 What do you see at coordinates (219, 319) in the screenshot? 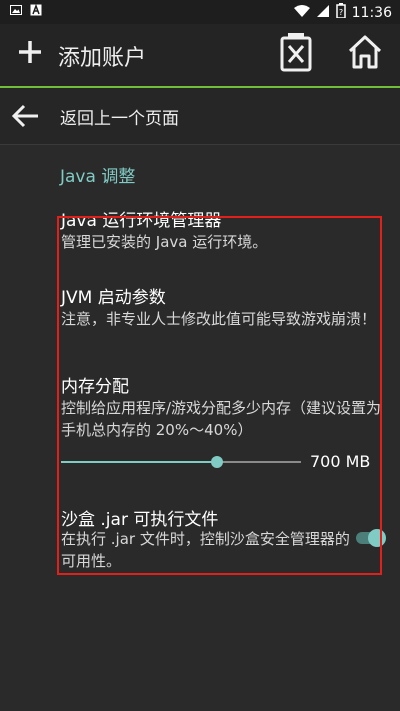
I see `jvm-args-summary: 注意，非专业人士修改此值可能导致游戏崩溃！` at bounding box center [219, 319].